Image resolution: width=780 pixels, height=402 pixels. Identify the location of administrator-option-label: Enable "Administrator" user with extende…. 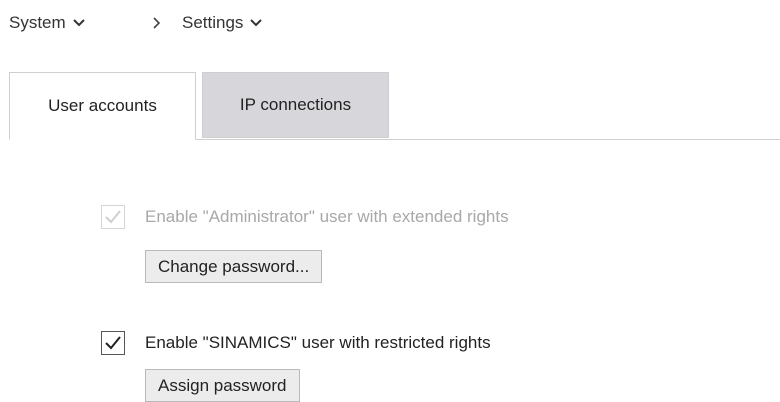
(327, 216).